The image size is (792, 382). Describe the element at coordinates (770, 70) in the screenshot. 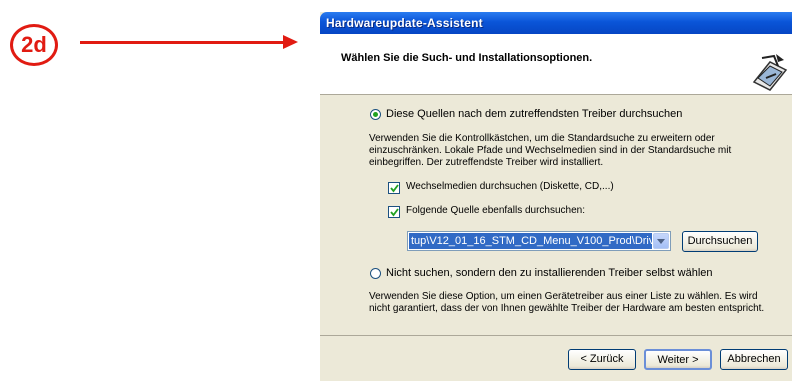

I see `hardware-wizard-icon` at that location.